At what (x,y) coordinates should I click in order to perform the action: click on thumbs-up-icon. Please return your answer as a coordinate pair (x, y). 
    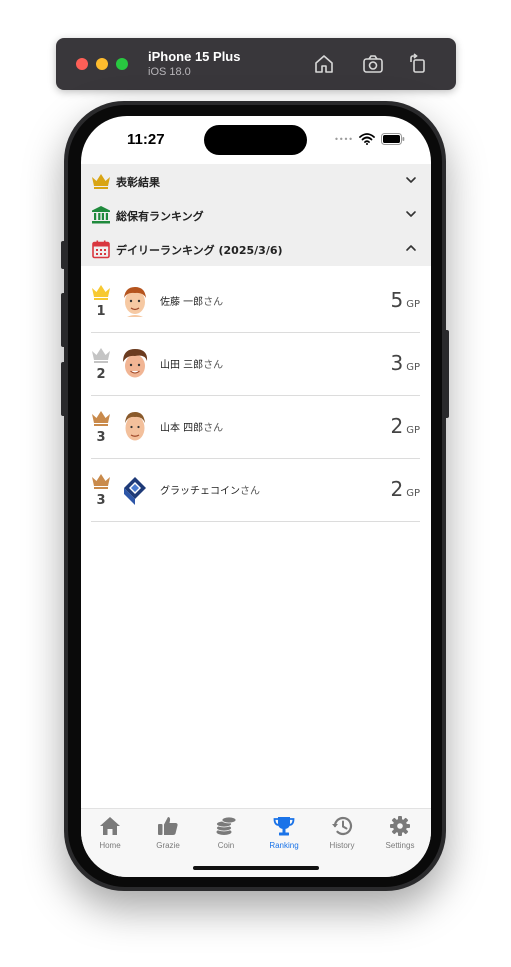
    Looking at the image, I should click on (168, 826).